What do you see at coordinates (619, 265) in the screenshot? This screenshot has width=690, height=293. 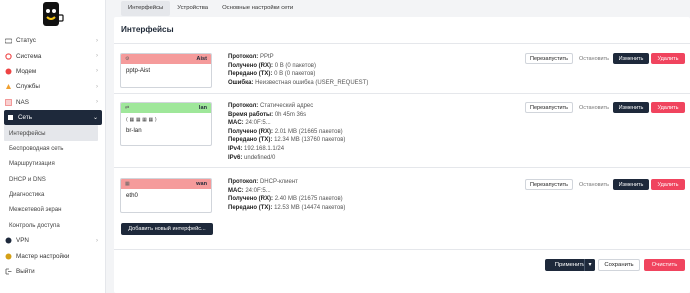 I see `save-button: Сохранить` at bounding box center [619, 265].